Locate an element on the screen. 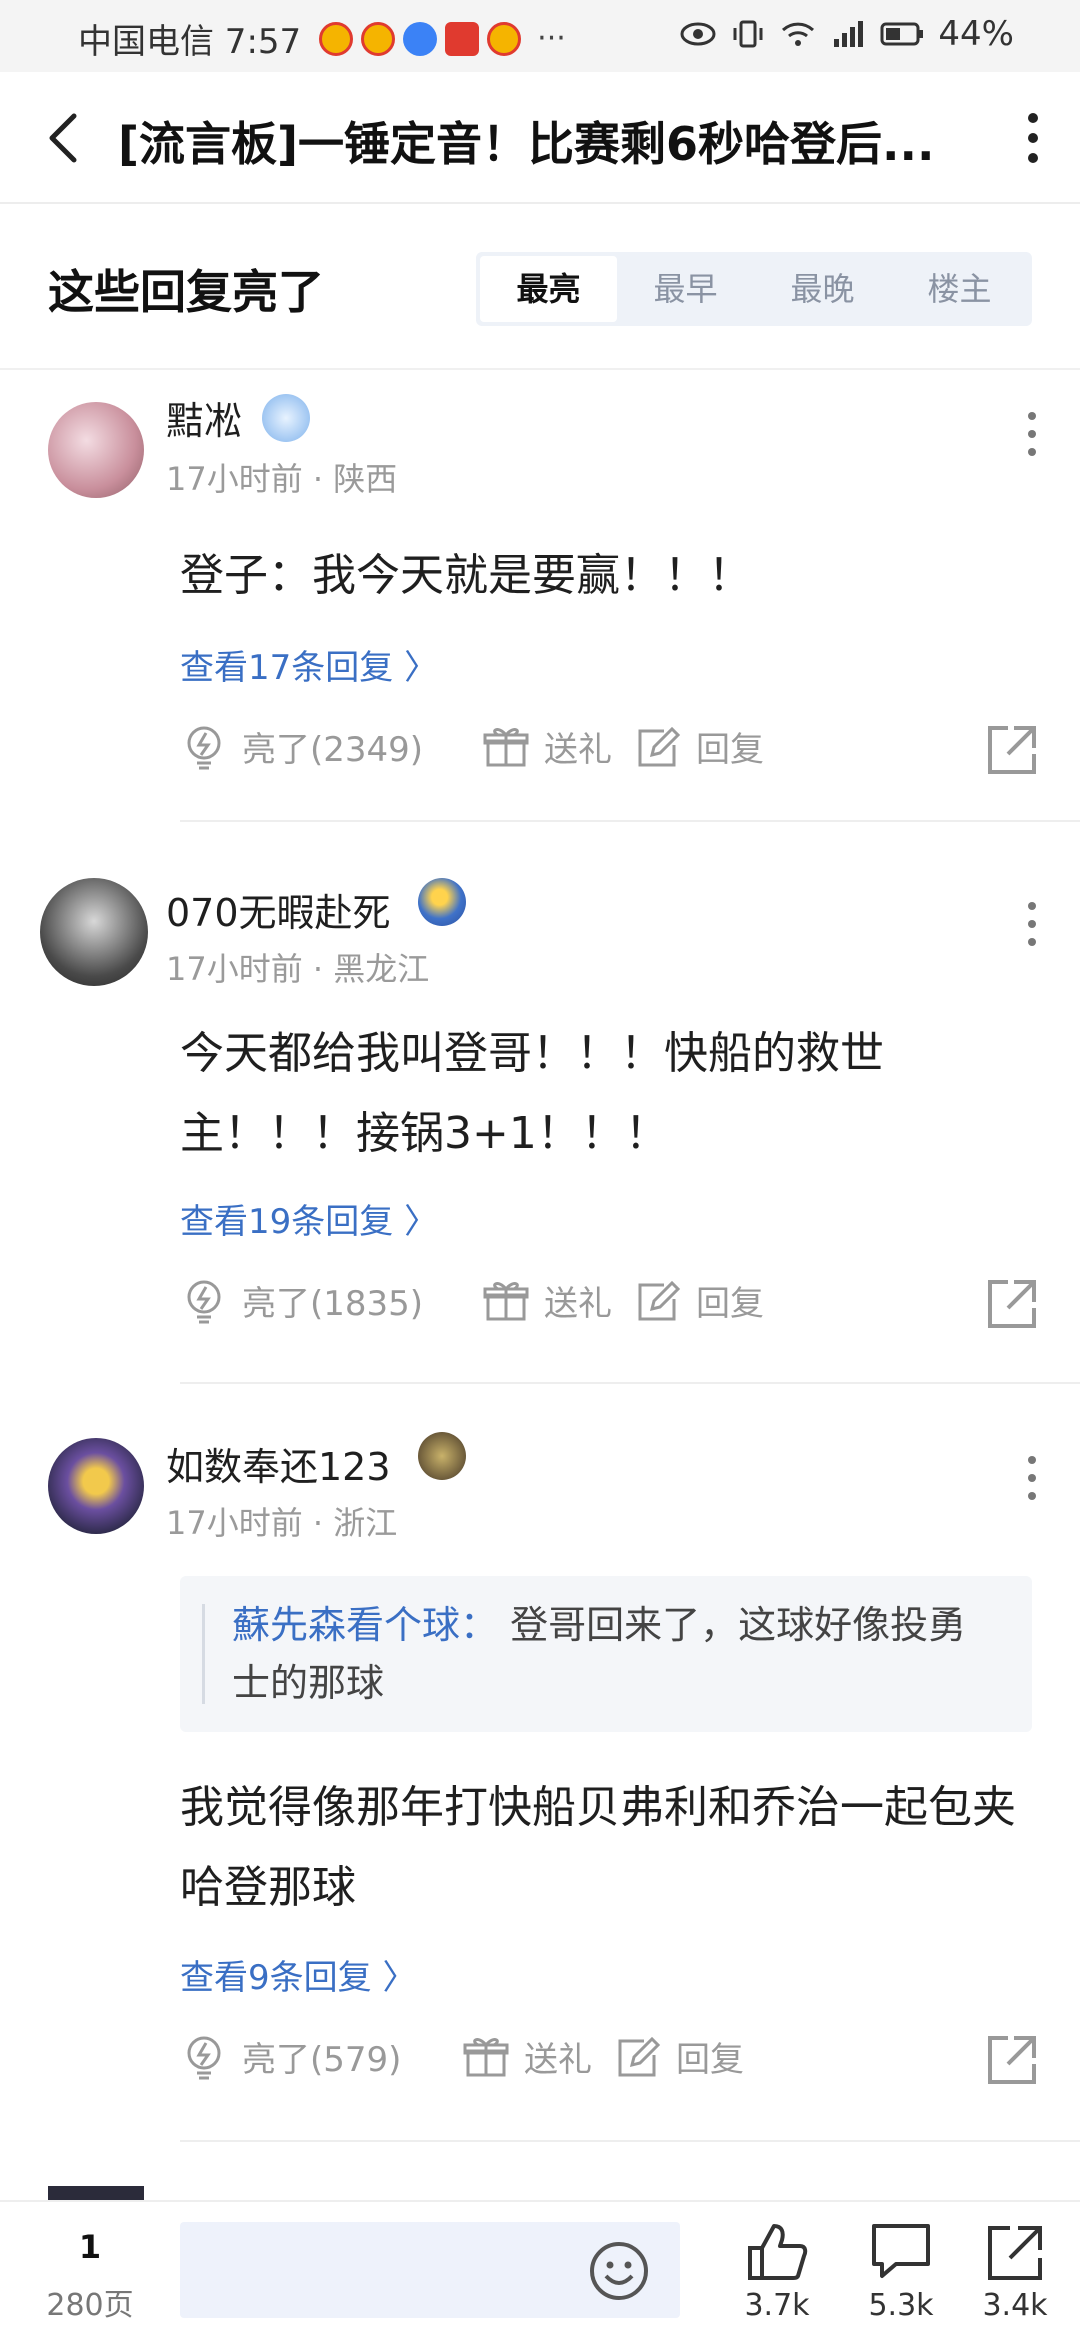 The height and width of the screenshot is (2340, 1080). comment-actions: 亮了(579) 送礼 回复 is located at coordinates (610, 2062).